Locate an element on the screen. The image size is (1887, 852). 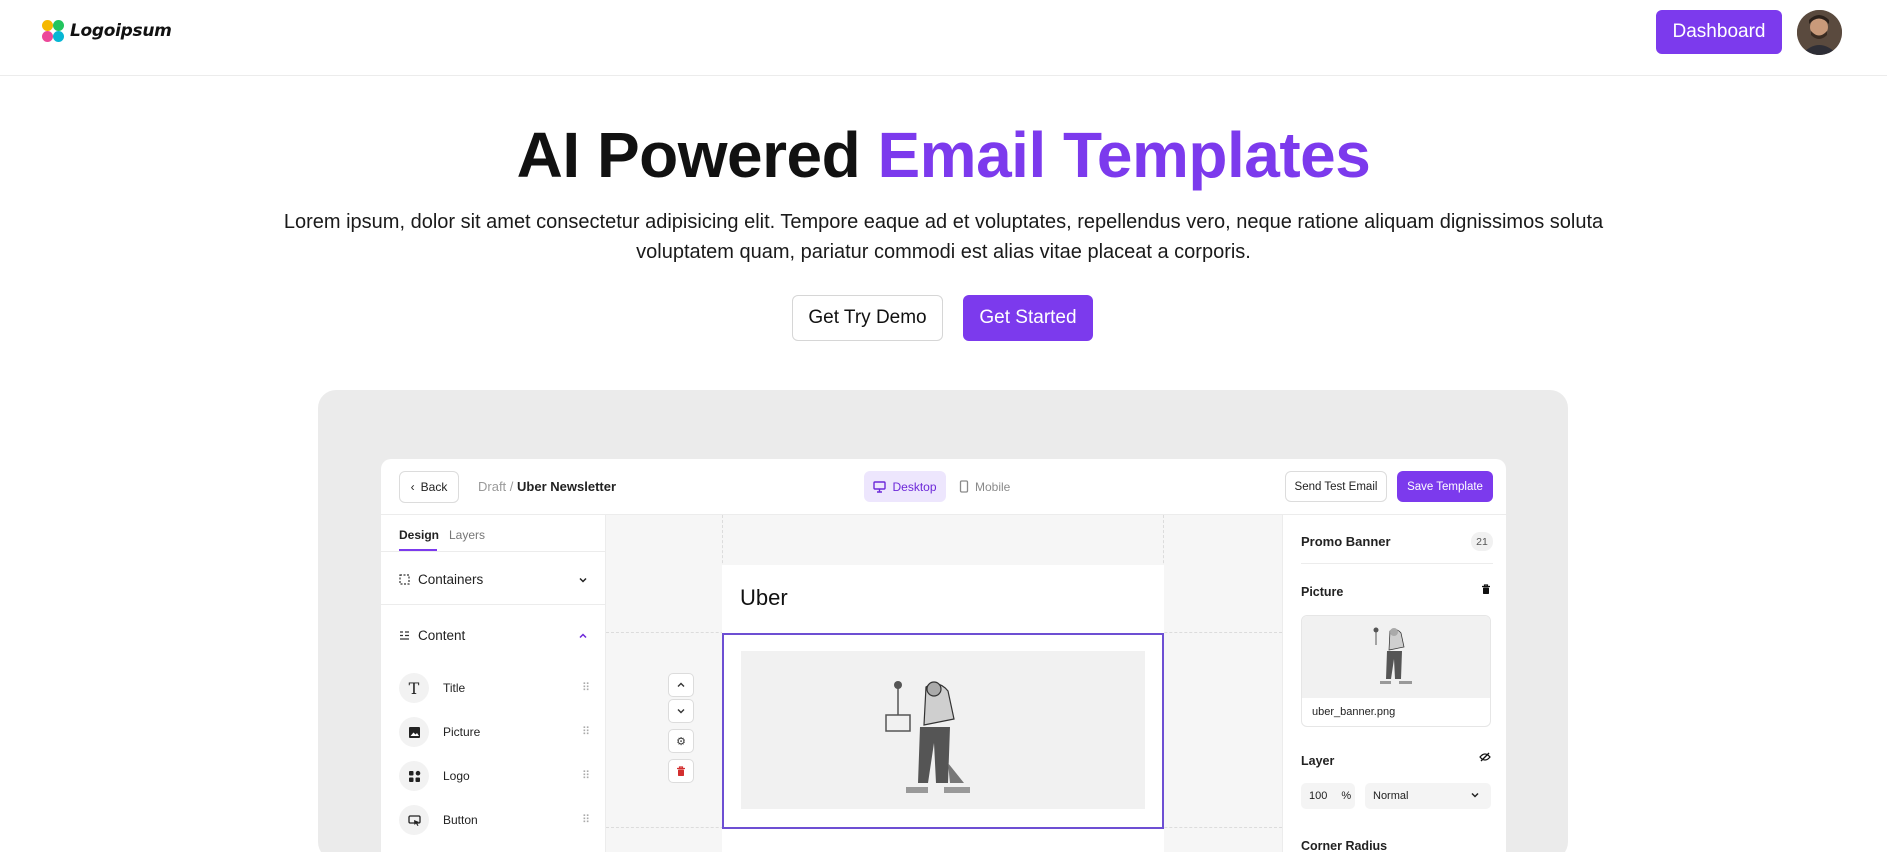
content-item-button: Button ⠿ is located at coordinates (494, 820).